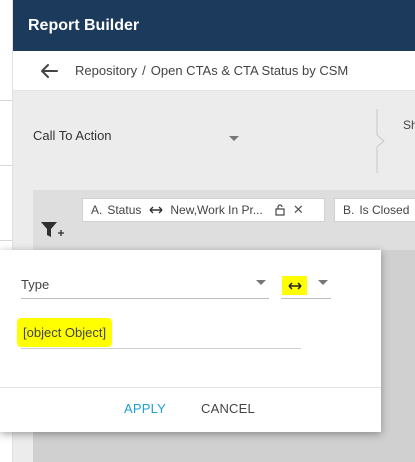 The image size is (415, 462). Describe the element at coordinates (97, 210) in the screenshot. I see `filter-letter: A.` at that location.